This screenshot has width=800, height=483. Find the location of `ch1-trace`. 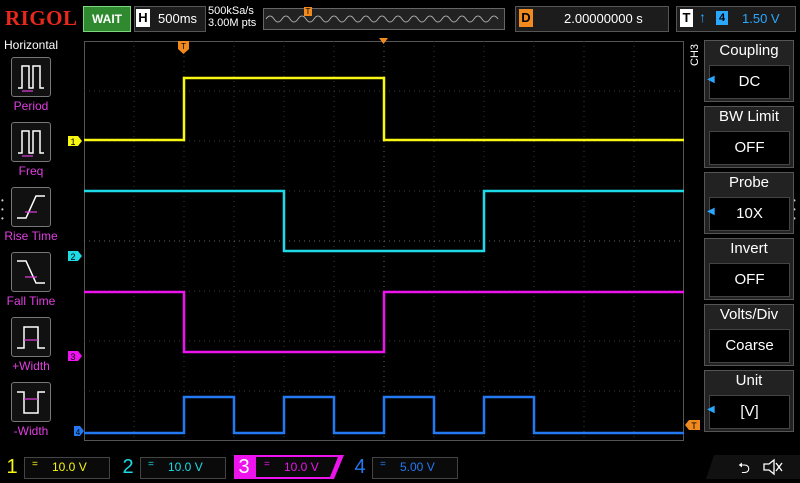

ch1-trace is located at coordinates (384, 109).